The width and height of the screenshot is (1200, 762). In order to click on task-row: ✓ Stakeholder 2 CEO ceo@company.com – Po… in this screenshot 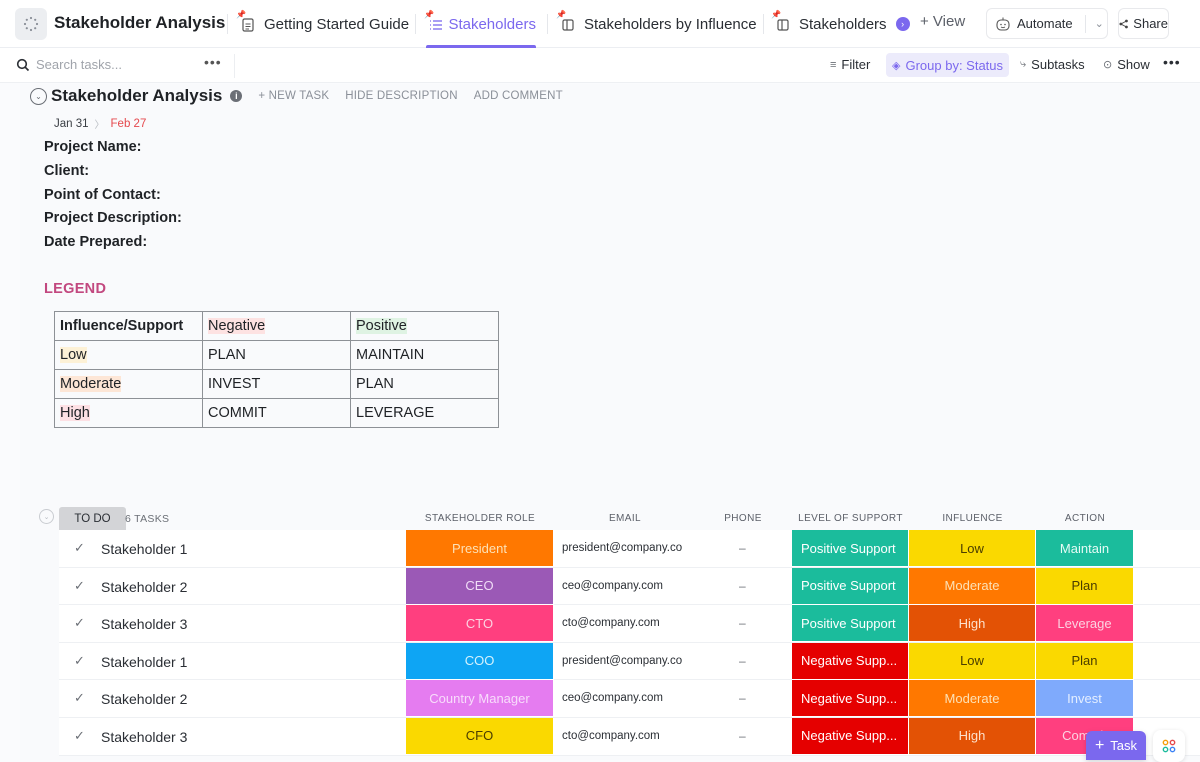, I will do `click(629, 586)`.